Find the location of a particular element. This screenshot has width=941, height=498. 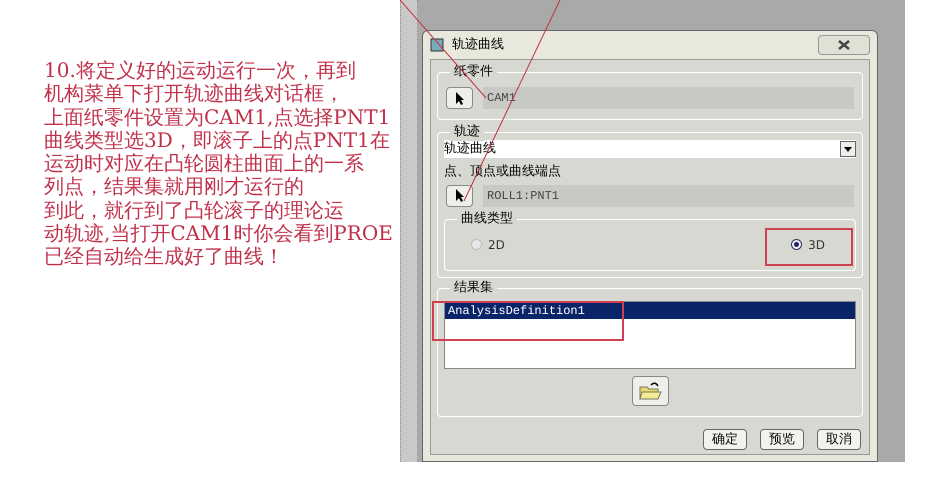

dialog-button: 确定 is located at coordinates (725, 439).